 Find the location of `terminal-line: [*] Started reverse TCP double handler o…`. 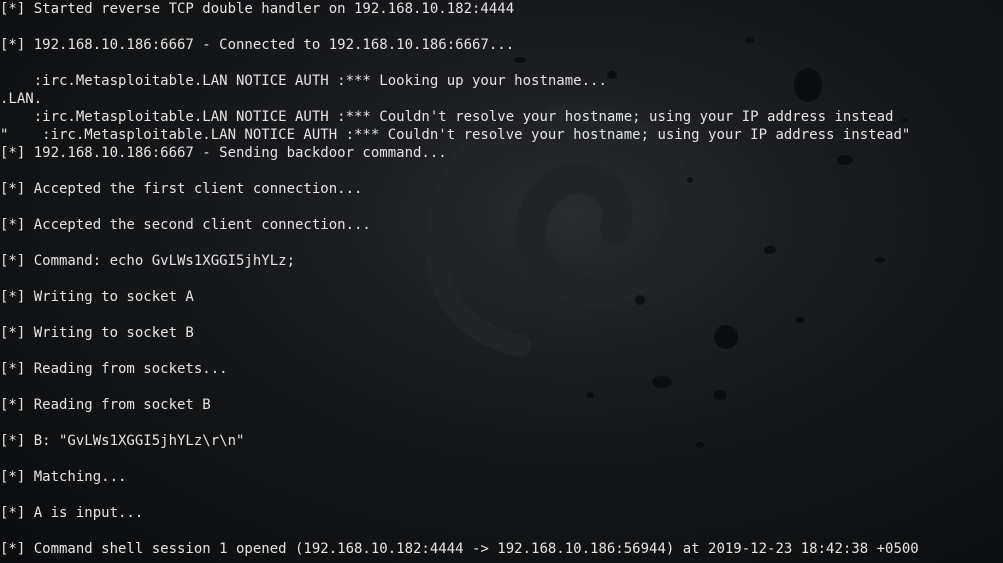

terminal-line: [*] Started reverse TCP double handler o… is located at coordinates (257, 9).